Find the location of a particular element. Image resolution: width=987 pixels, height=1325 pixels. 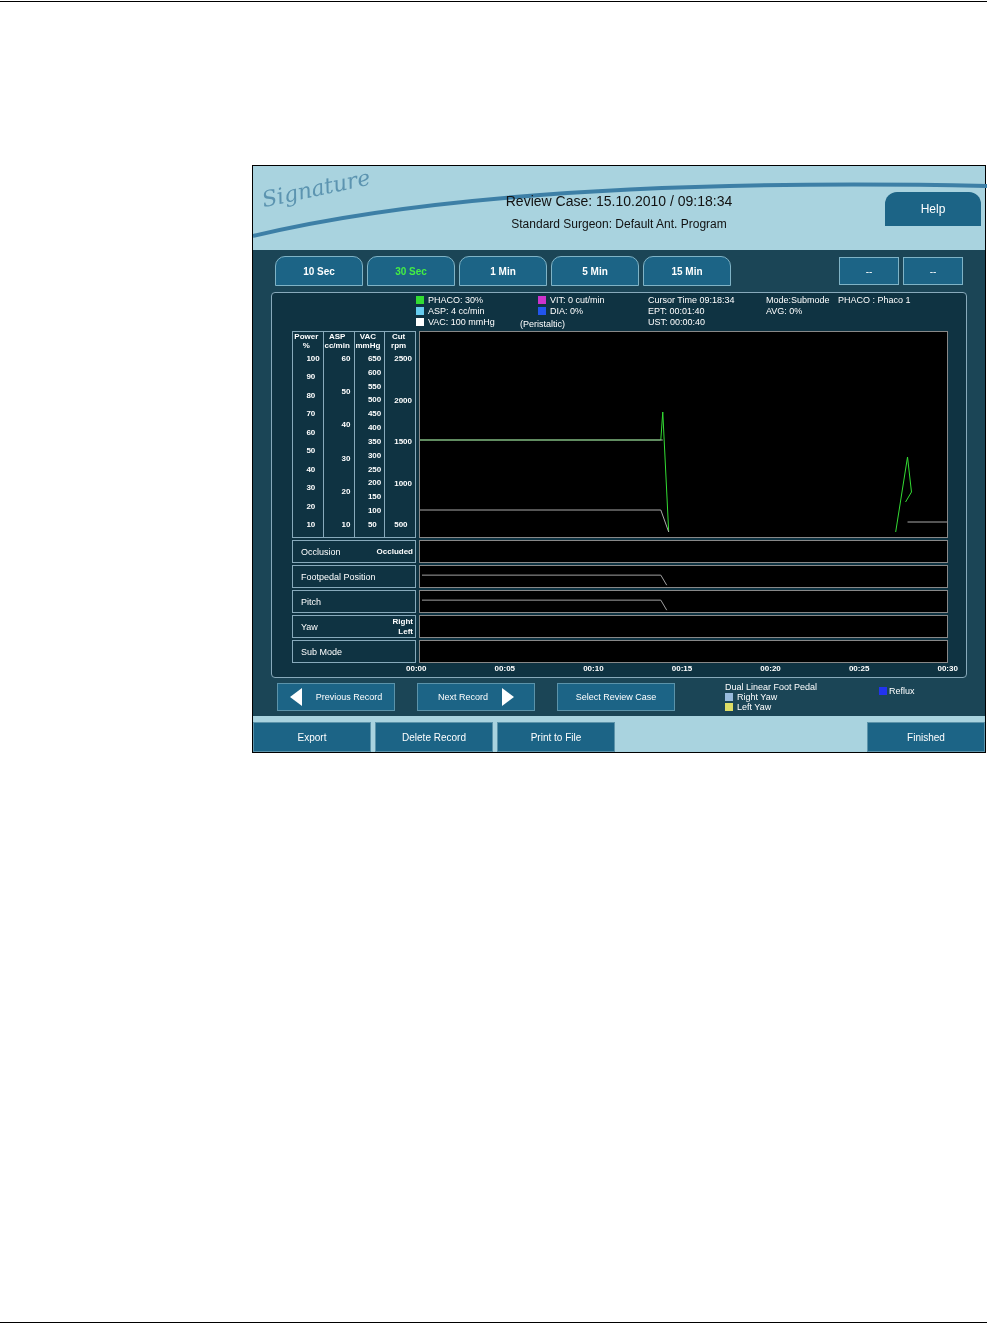

logo: Signature is located at coordinates (316, 188).